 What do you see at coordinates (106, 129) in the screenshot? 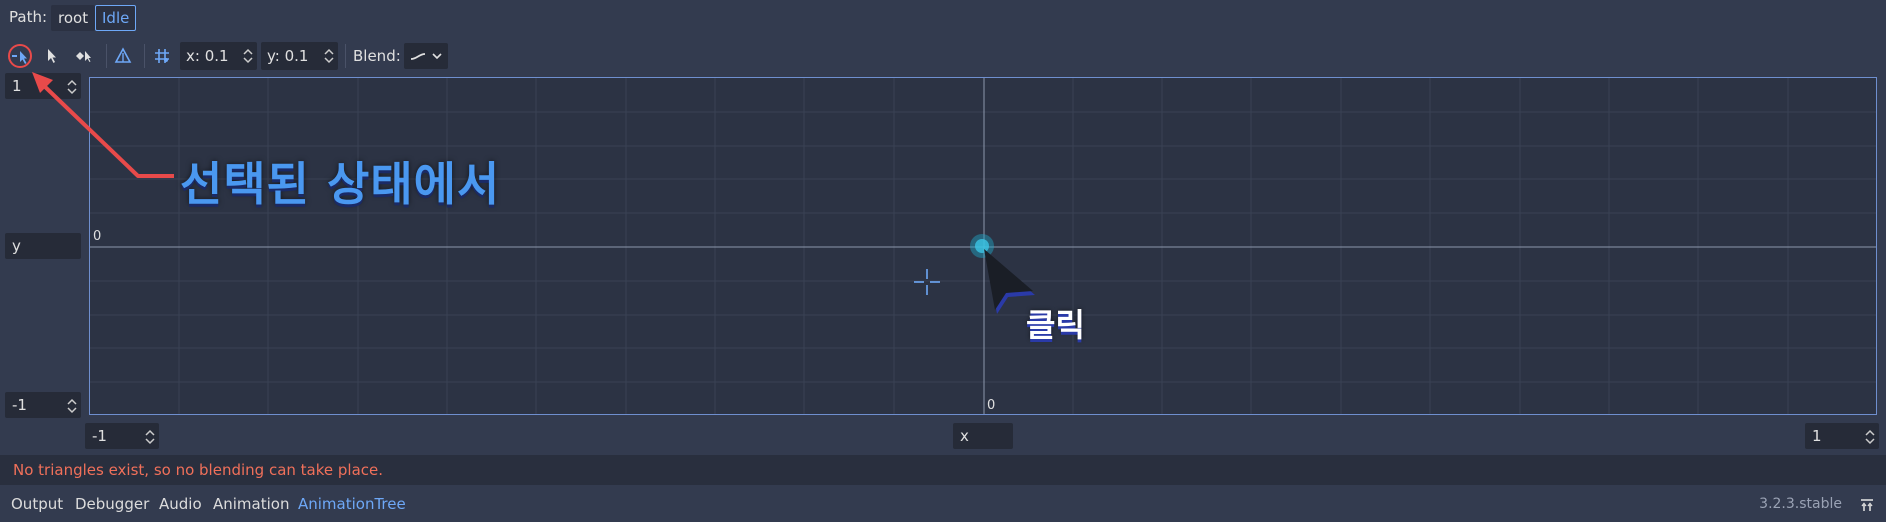
I see `annotation-arrow` at bounding box center [106, 129].